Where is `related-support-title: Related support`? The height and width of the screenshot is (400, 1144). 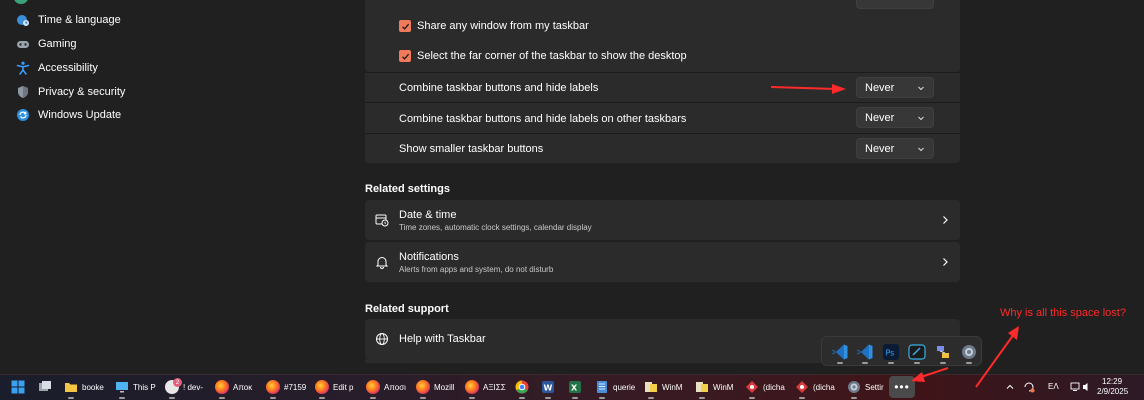 related-support-title: Related support is located at coordinates (407, 309).